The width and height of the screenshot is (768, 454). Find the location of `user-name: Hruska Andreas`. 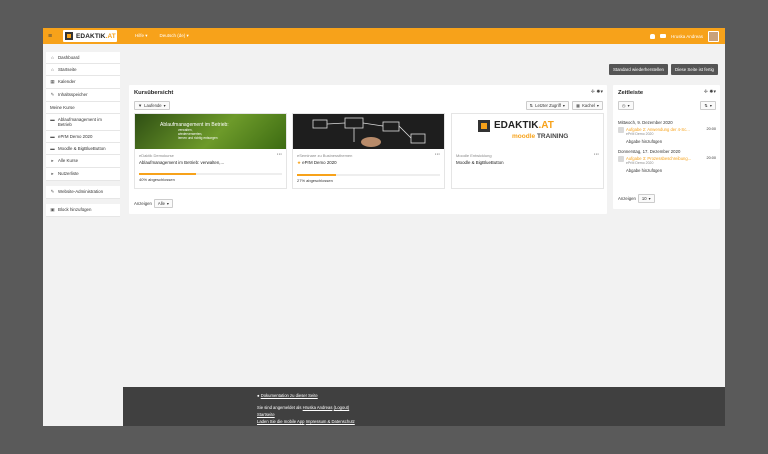

user-name: Hruska Andreas is located at coordinates (687, 36).